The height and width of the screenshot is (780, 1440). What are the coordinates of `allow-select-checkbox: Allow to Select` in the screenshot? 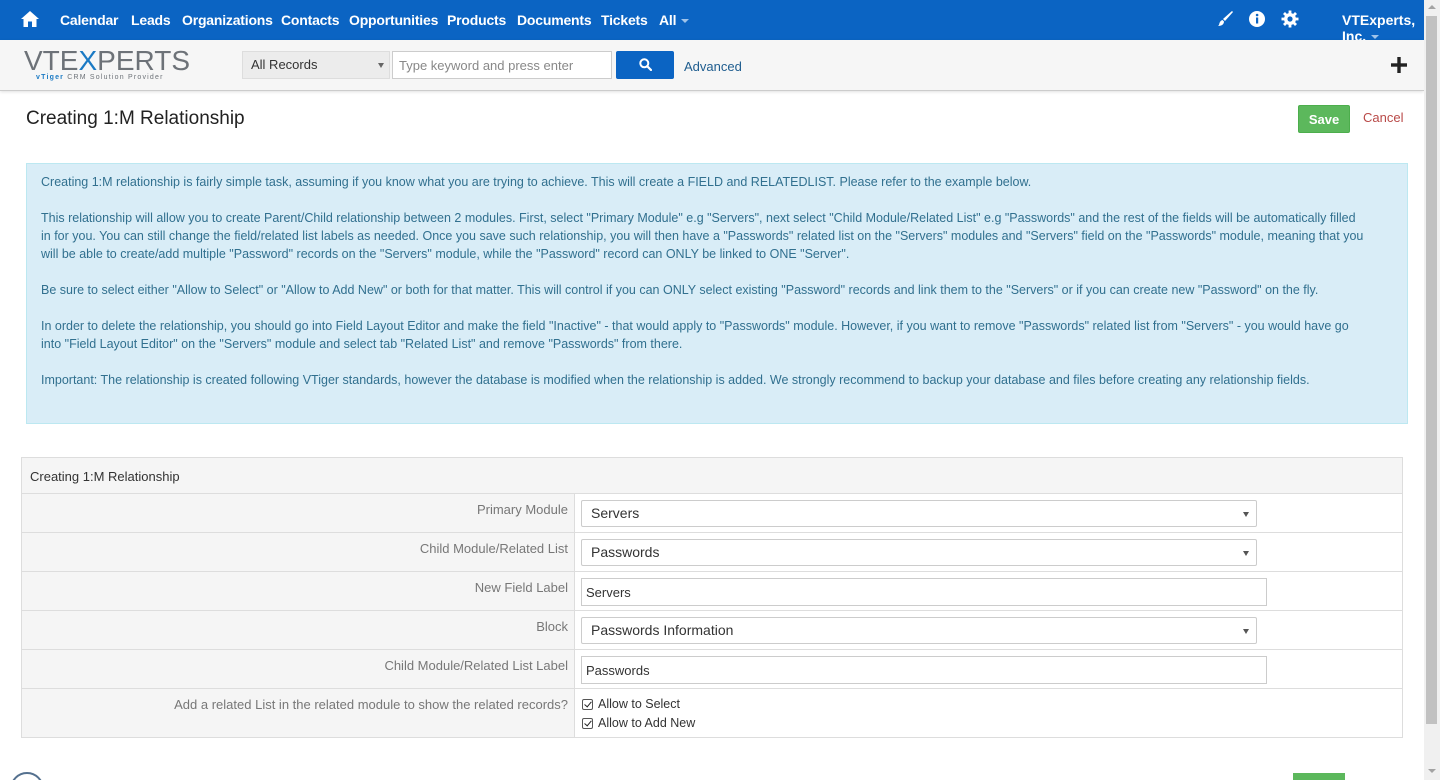 It's located at (631, 704).